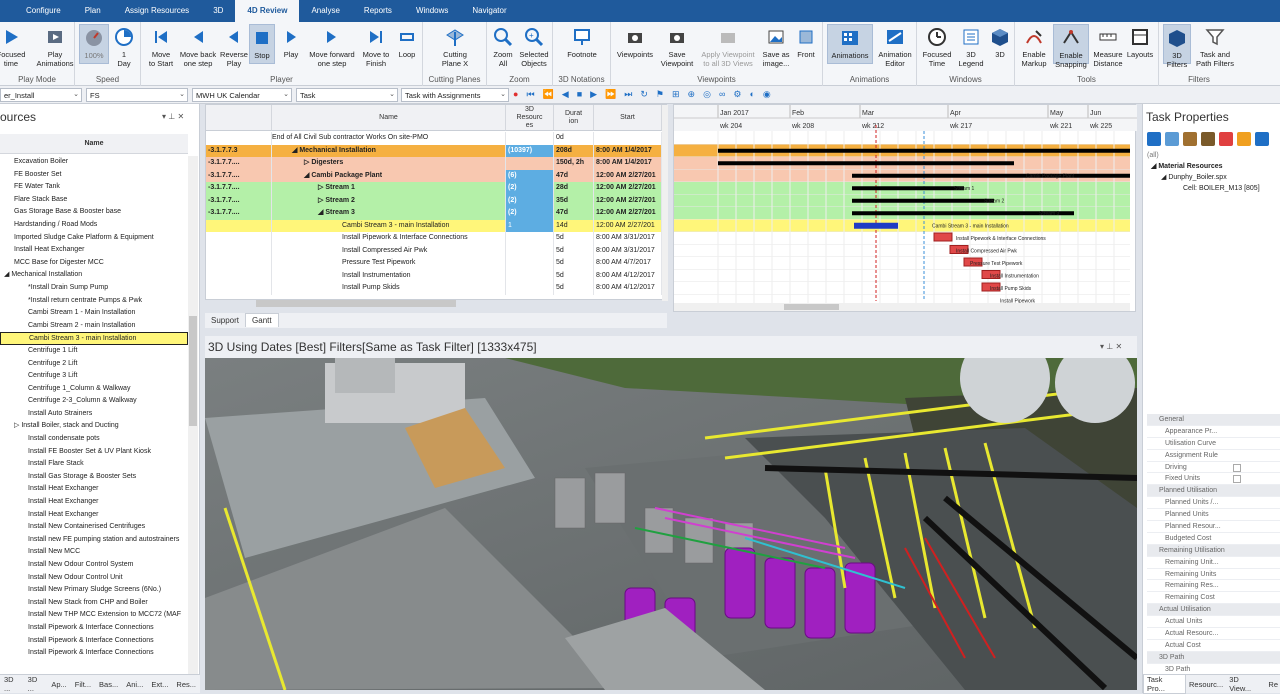 This screenshot has width=1280, height=694. Describe the element at coordinates (1213, 479) in the screenshot. I see `property-row: Fixed Units` at that location.